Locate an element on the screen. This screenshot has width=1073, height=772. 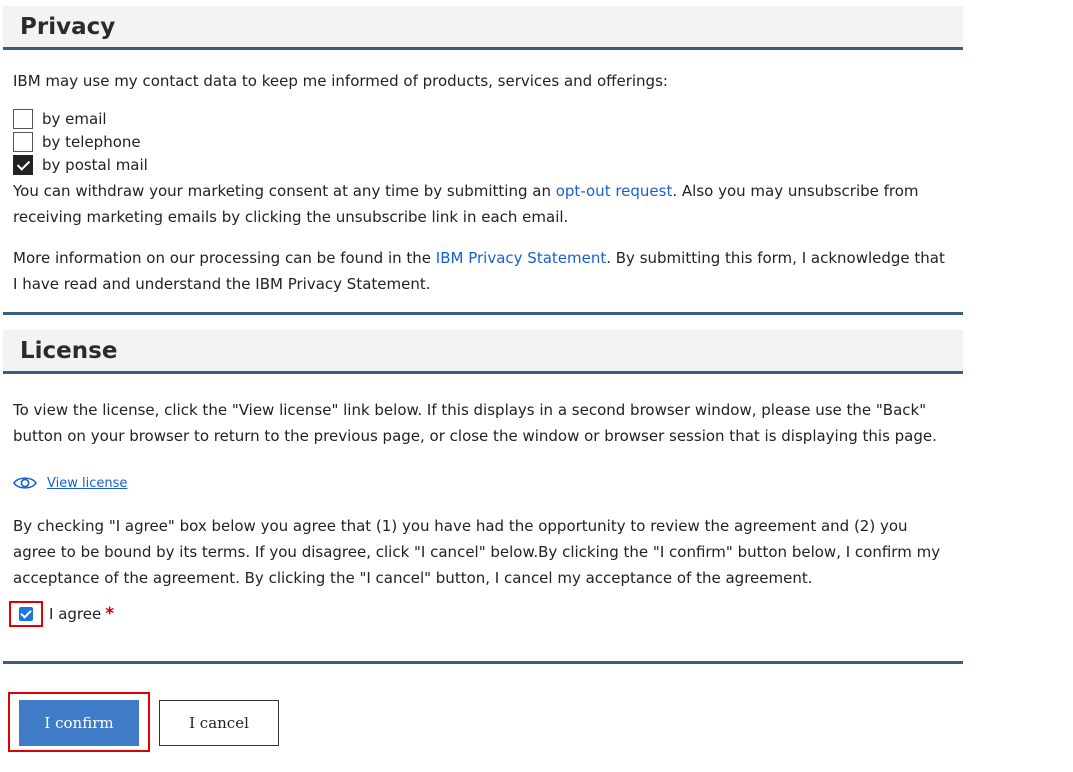
license-section-header: License is located at coordinates (483, 352).